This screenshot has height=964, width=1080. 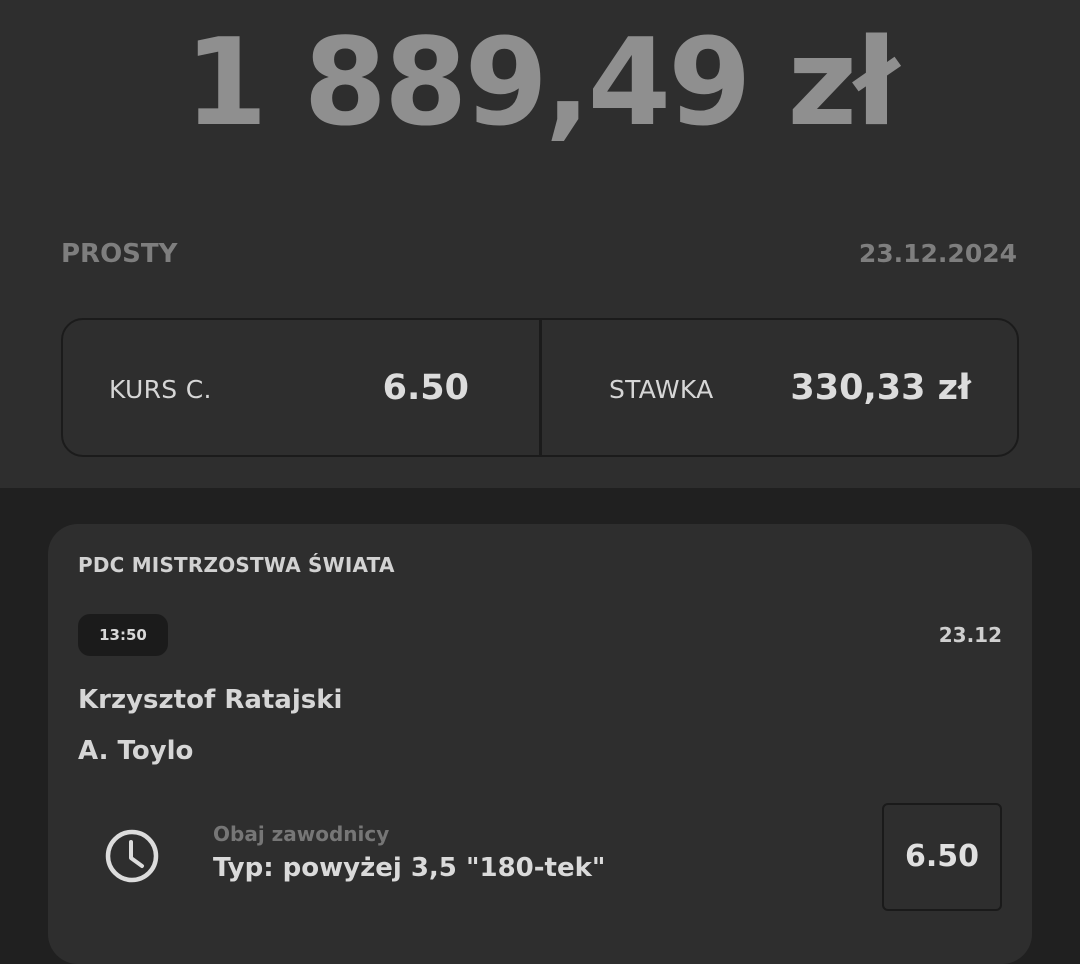 I want to click on player-away: A. Toylo, so click(x=136, y=751).